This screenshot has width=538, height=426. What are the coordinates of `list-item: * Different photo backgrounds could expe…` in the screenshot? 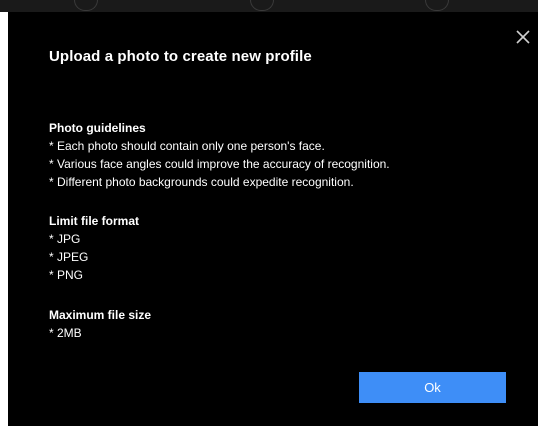 It's located at (201, 182).